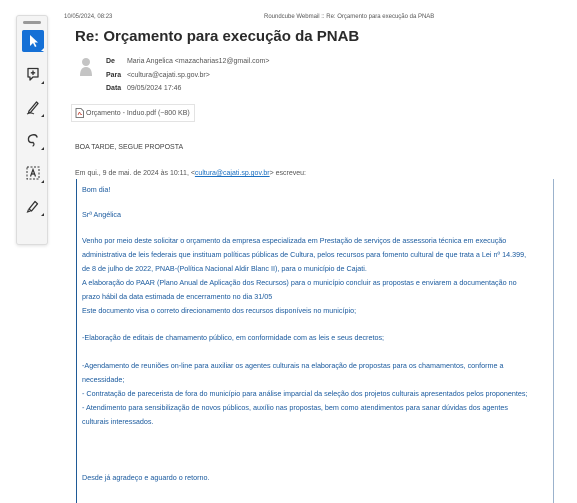 This screenshot has height=503, width=577. What do you see at coordinates (88, 17) in the screenshot?
I see `print-datetime: 10/05/2024, 08:23` at bounding box center [88, 17].